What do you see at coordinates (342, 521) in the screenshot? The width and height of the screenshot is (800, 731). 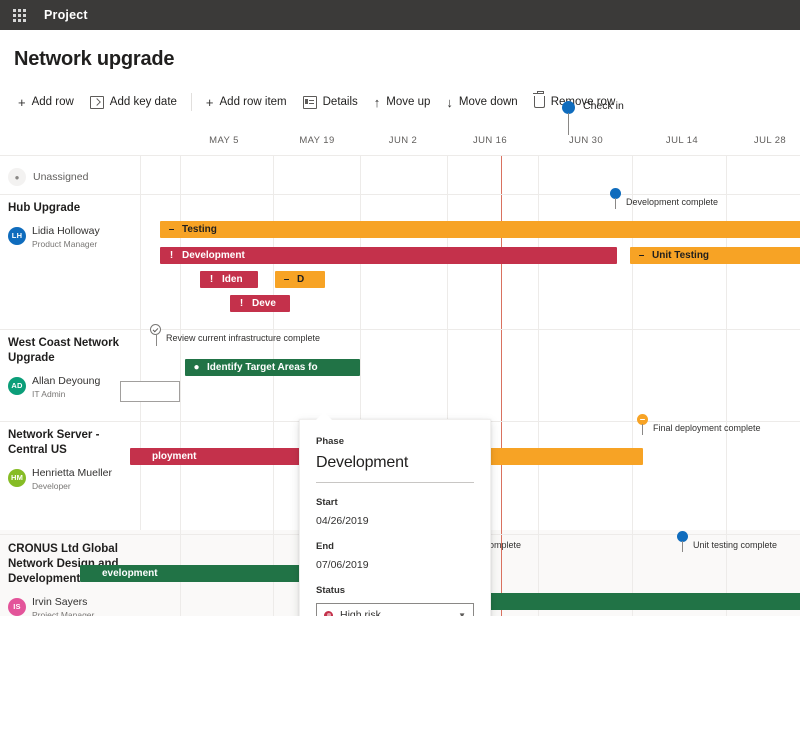 I see `start-value: 04/26/2019` at bounding box center [342, 521].